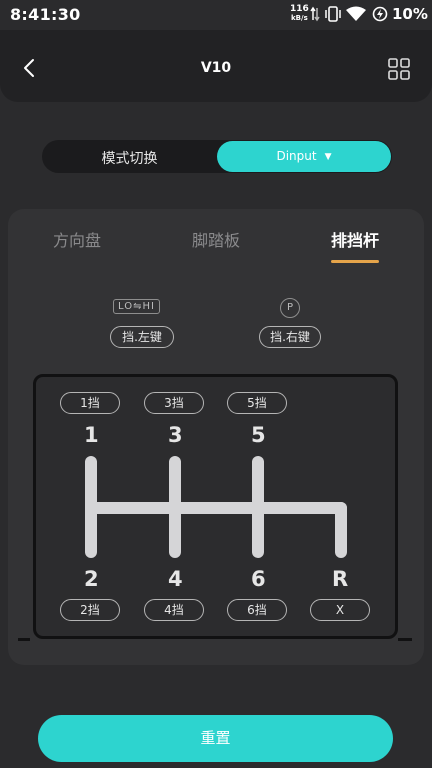 The image size is (432, 768). What do you see at coordinates (24, 639) in the screenshot?
I see `floor-line-left` at bounding box center [24, 639].